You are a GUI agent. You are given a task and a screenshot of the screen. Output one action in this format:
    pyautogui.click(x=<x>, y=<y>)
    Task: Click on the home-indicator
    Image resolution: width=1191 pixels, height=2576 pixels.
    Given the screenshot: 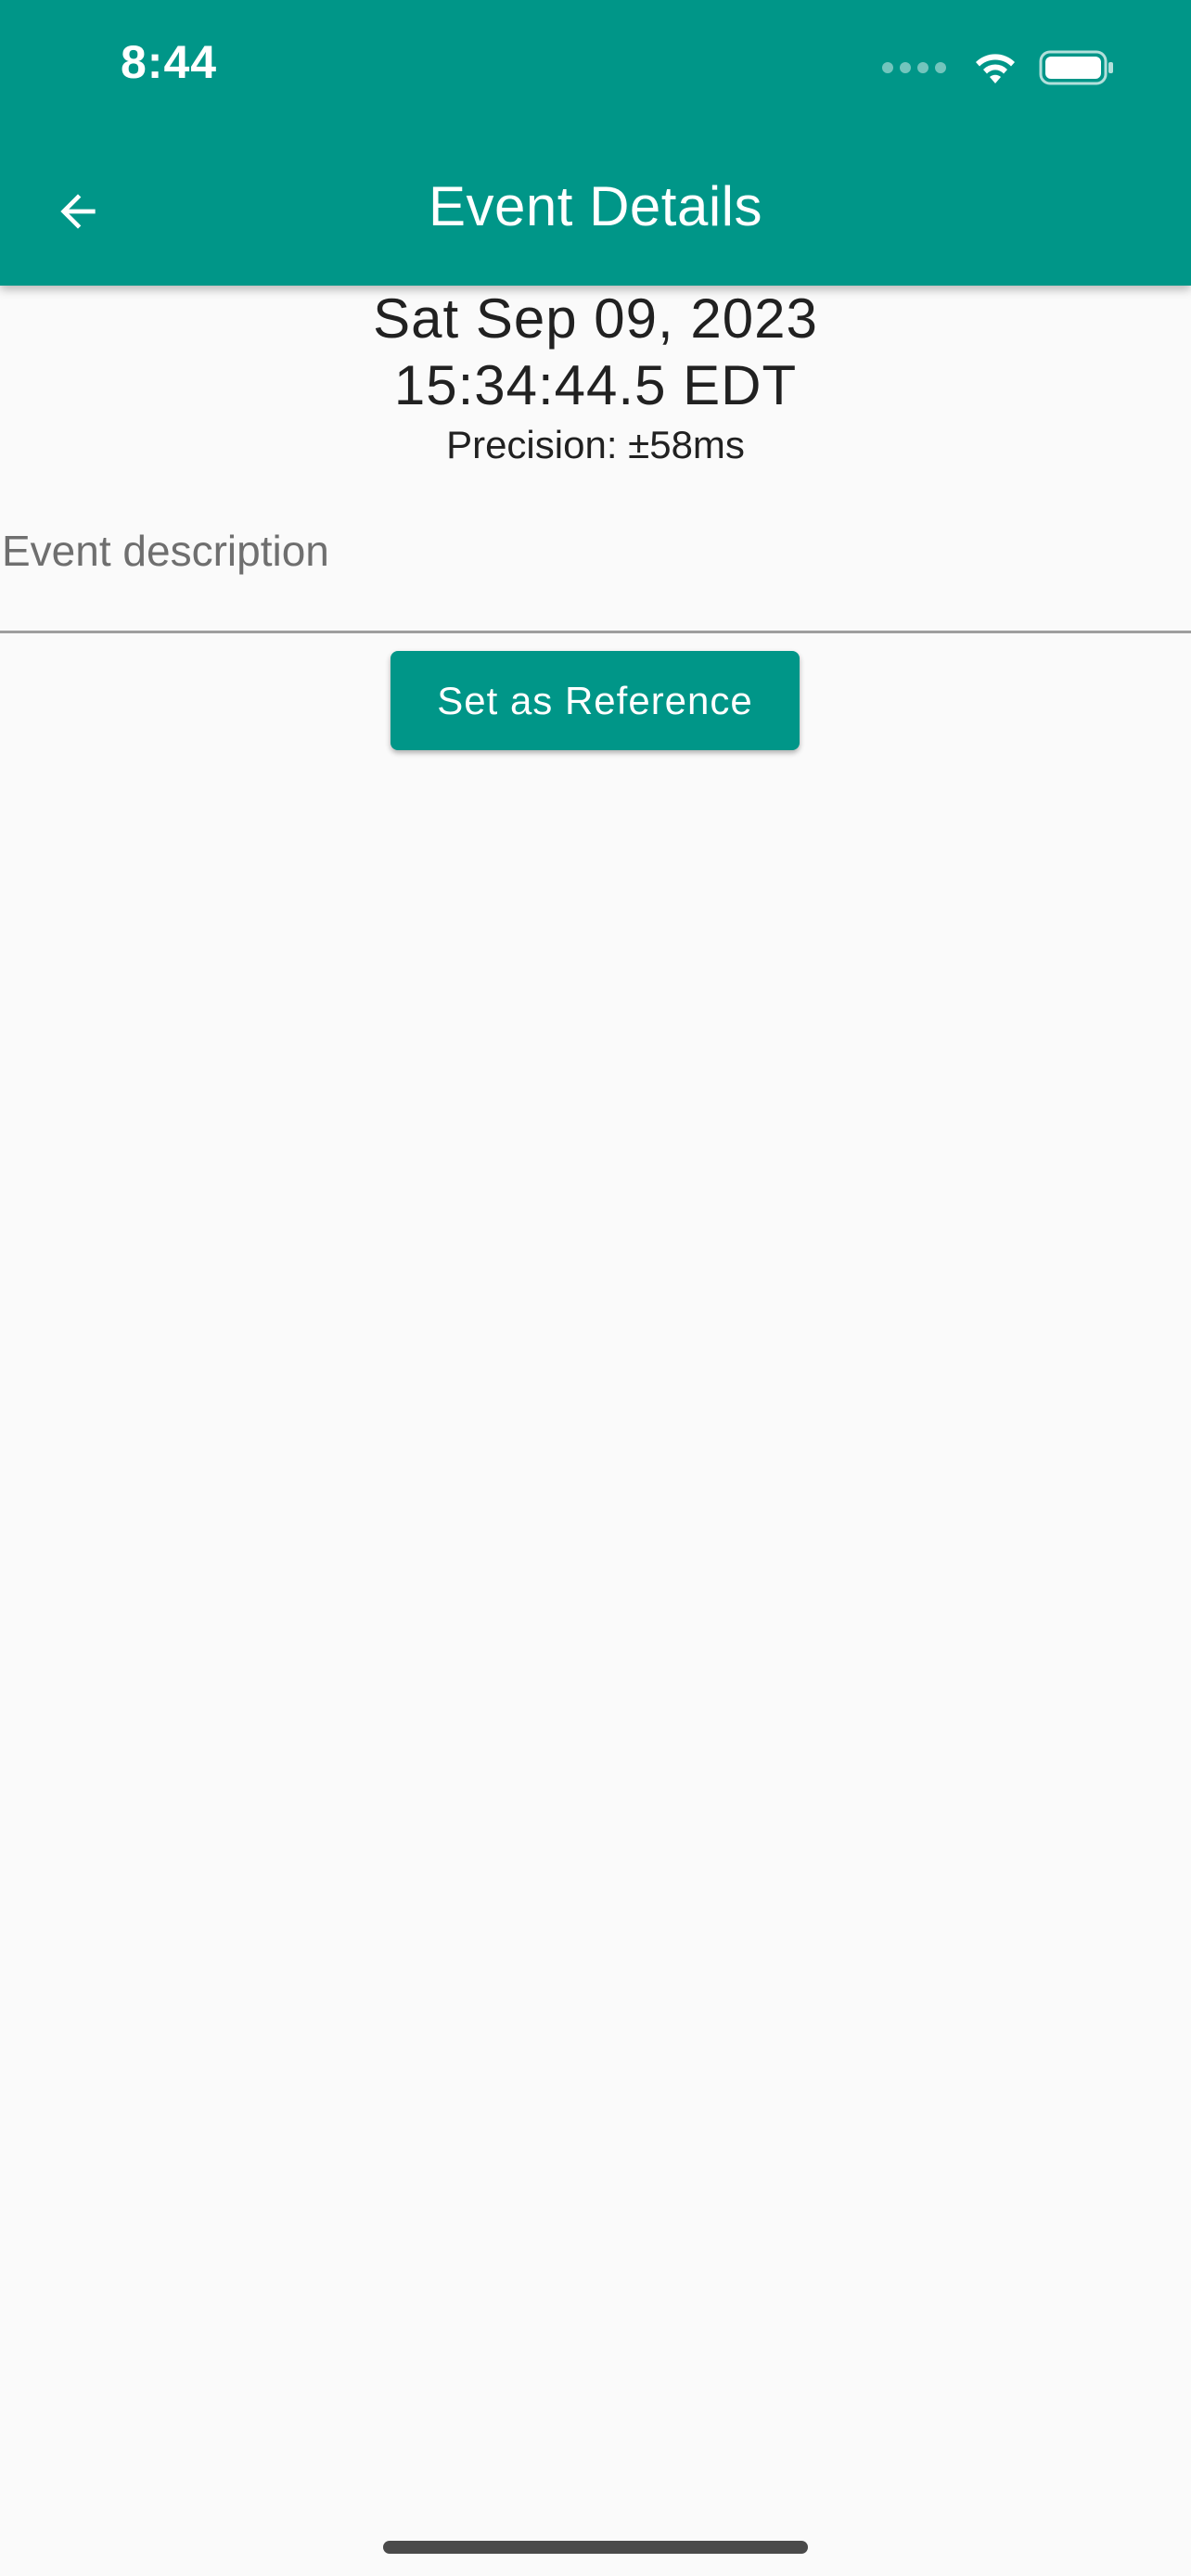 What is the action you would take?
    pyautogui.click(x=595, y=2547)
    